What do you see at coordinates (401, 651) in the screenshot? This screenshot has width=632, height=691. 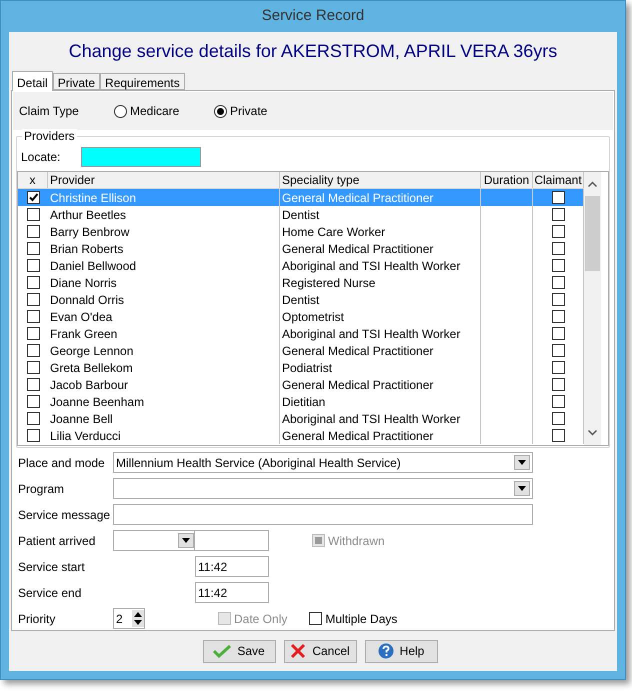 I see `help-button: Help` at bounding box center [401, 651].